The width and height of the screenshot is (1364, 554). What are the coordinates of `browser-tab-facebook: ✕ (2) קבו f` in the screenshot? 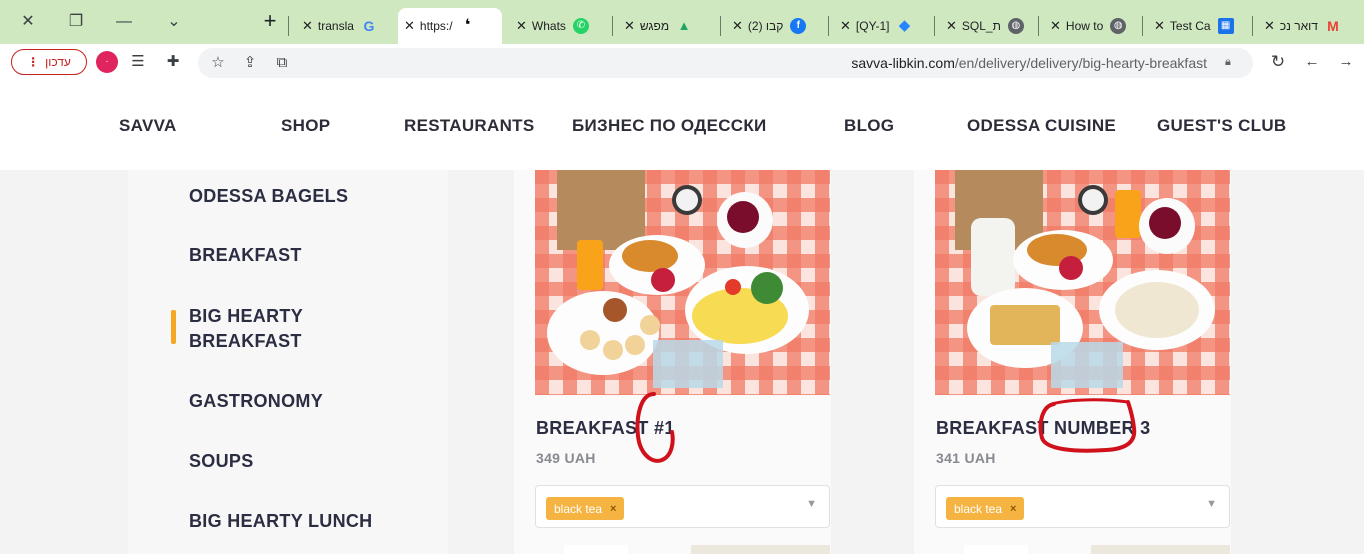 It's located at (774, 26).